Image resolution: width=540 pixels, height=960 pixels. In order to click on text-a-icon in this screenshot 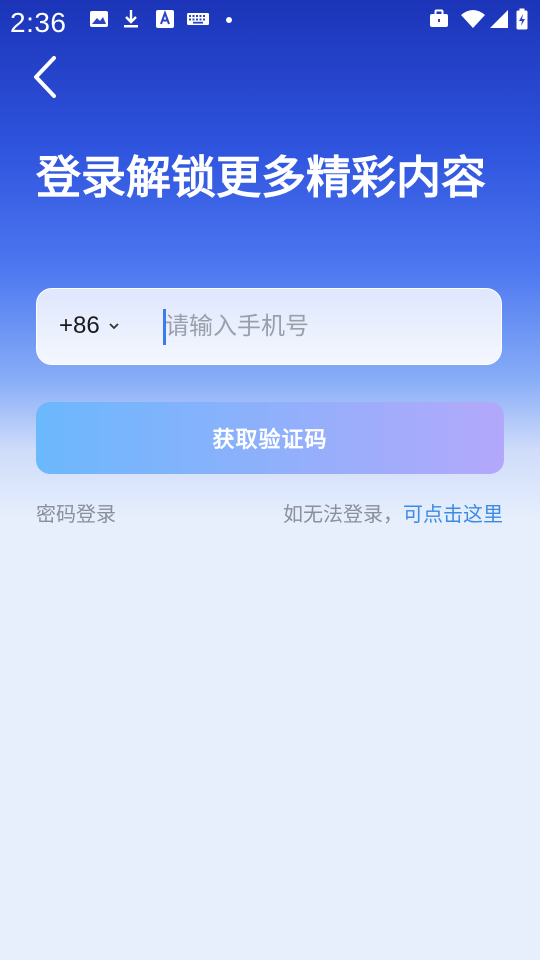, I will do `click(165, 19)`.